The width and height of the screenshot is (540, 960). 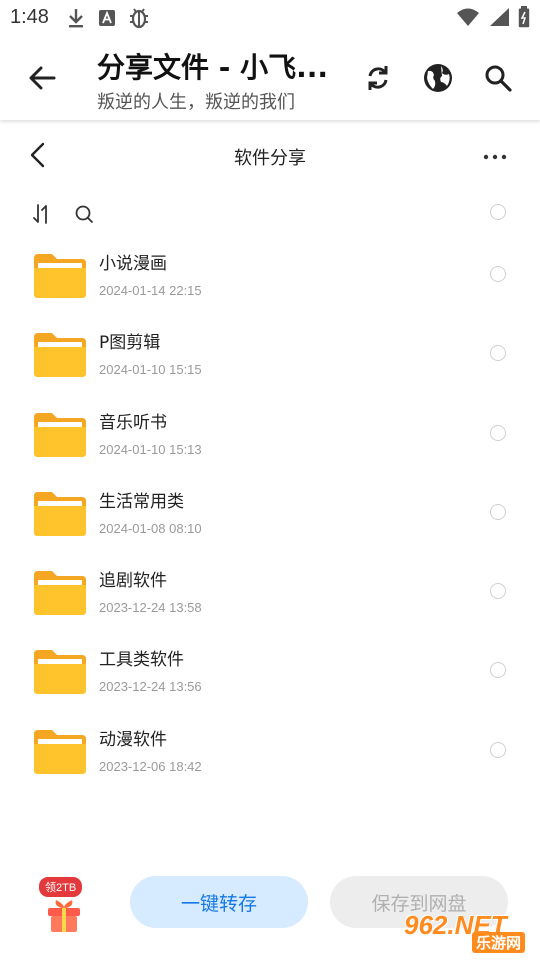 What do you see at coordinates (61, 887) in the screenshot?
I see `gift-badge: 领2TB` at bounding box center [61, 887].